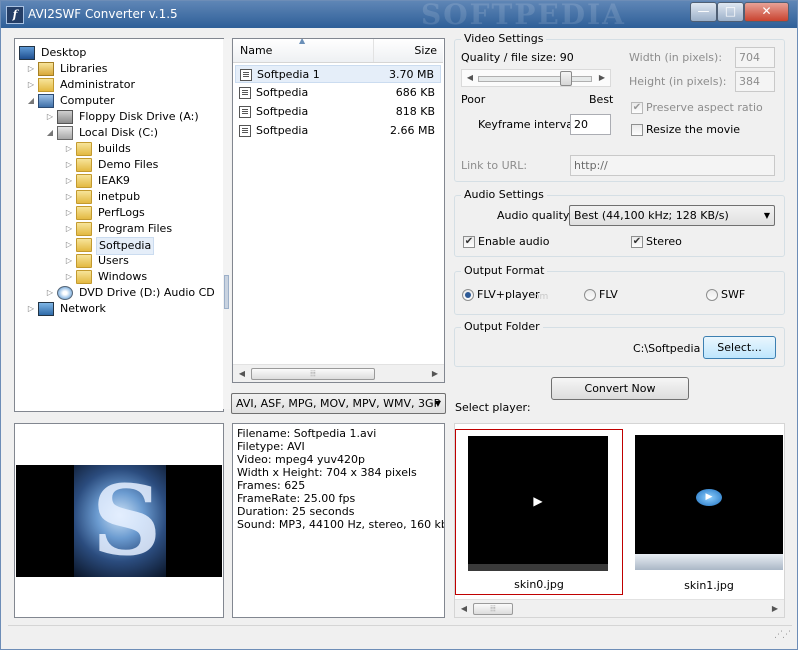  I want to click on tree-item: ▷ IEAK9, so click(119, 181).